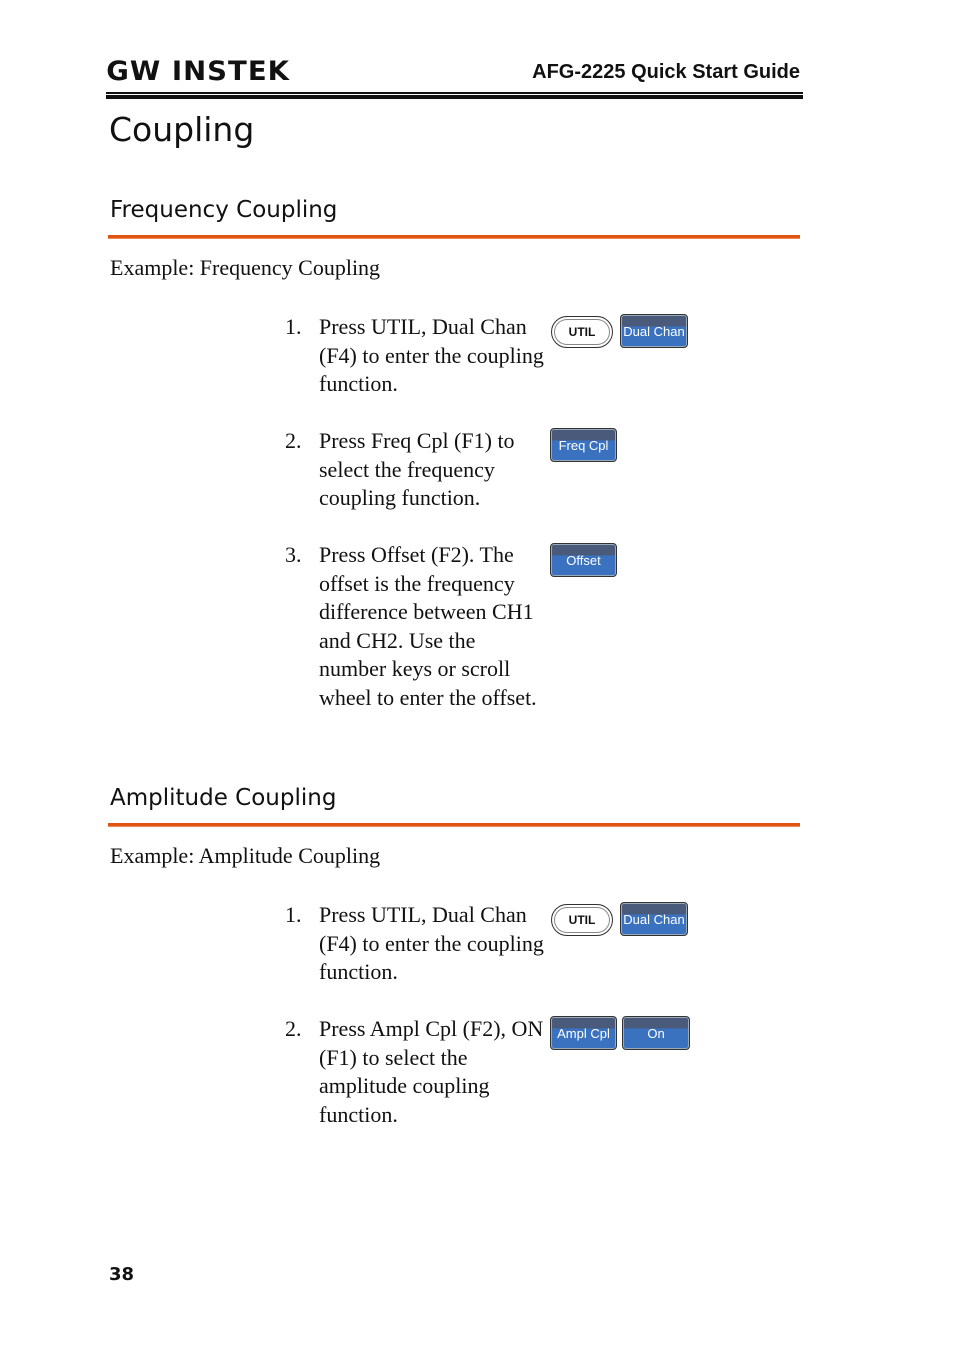  I want to click on page-number: 38, so click(122, 1274).